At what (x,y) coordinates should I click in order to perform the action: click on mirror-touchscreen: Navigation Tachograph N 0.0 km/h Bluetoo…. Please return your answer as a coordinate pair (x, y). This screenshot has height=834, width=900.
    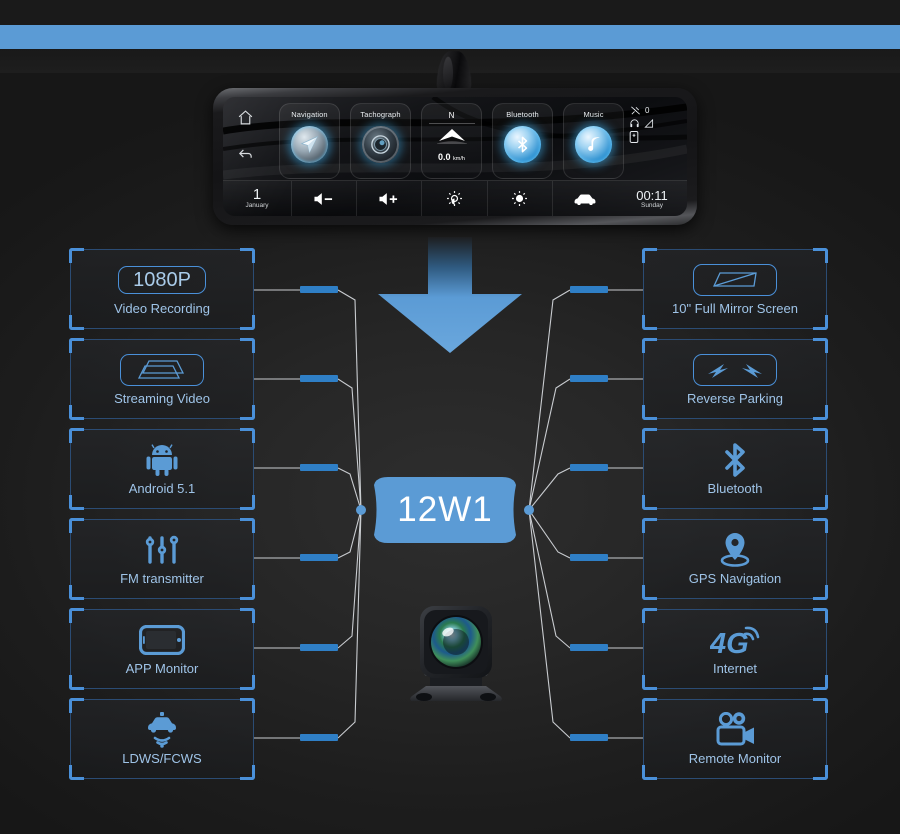
    Looking at the image, I should click on (455, 156).